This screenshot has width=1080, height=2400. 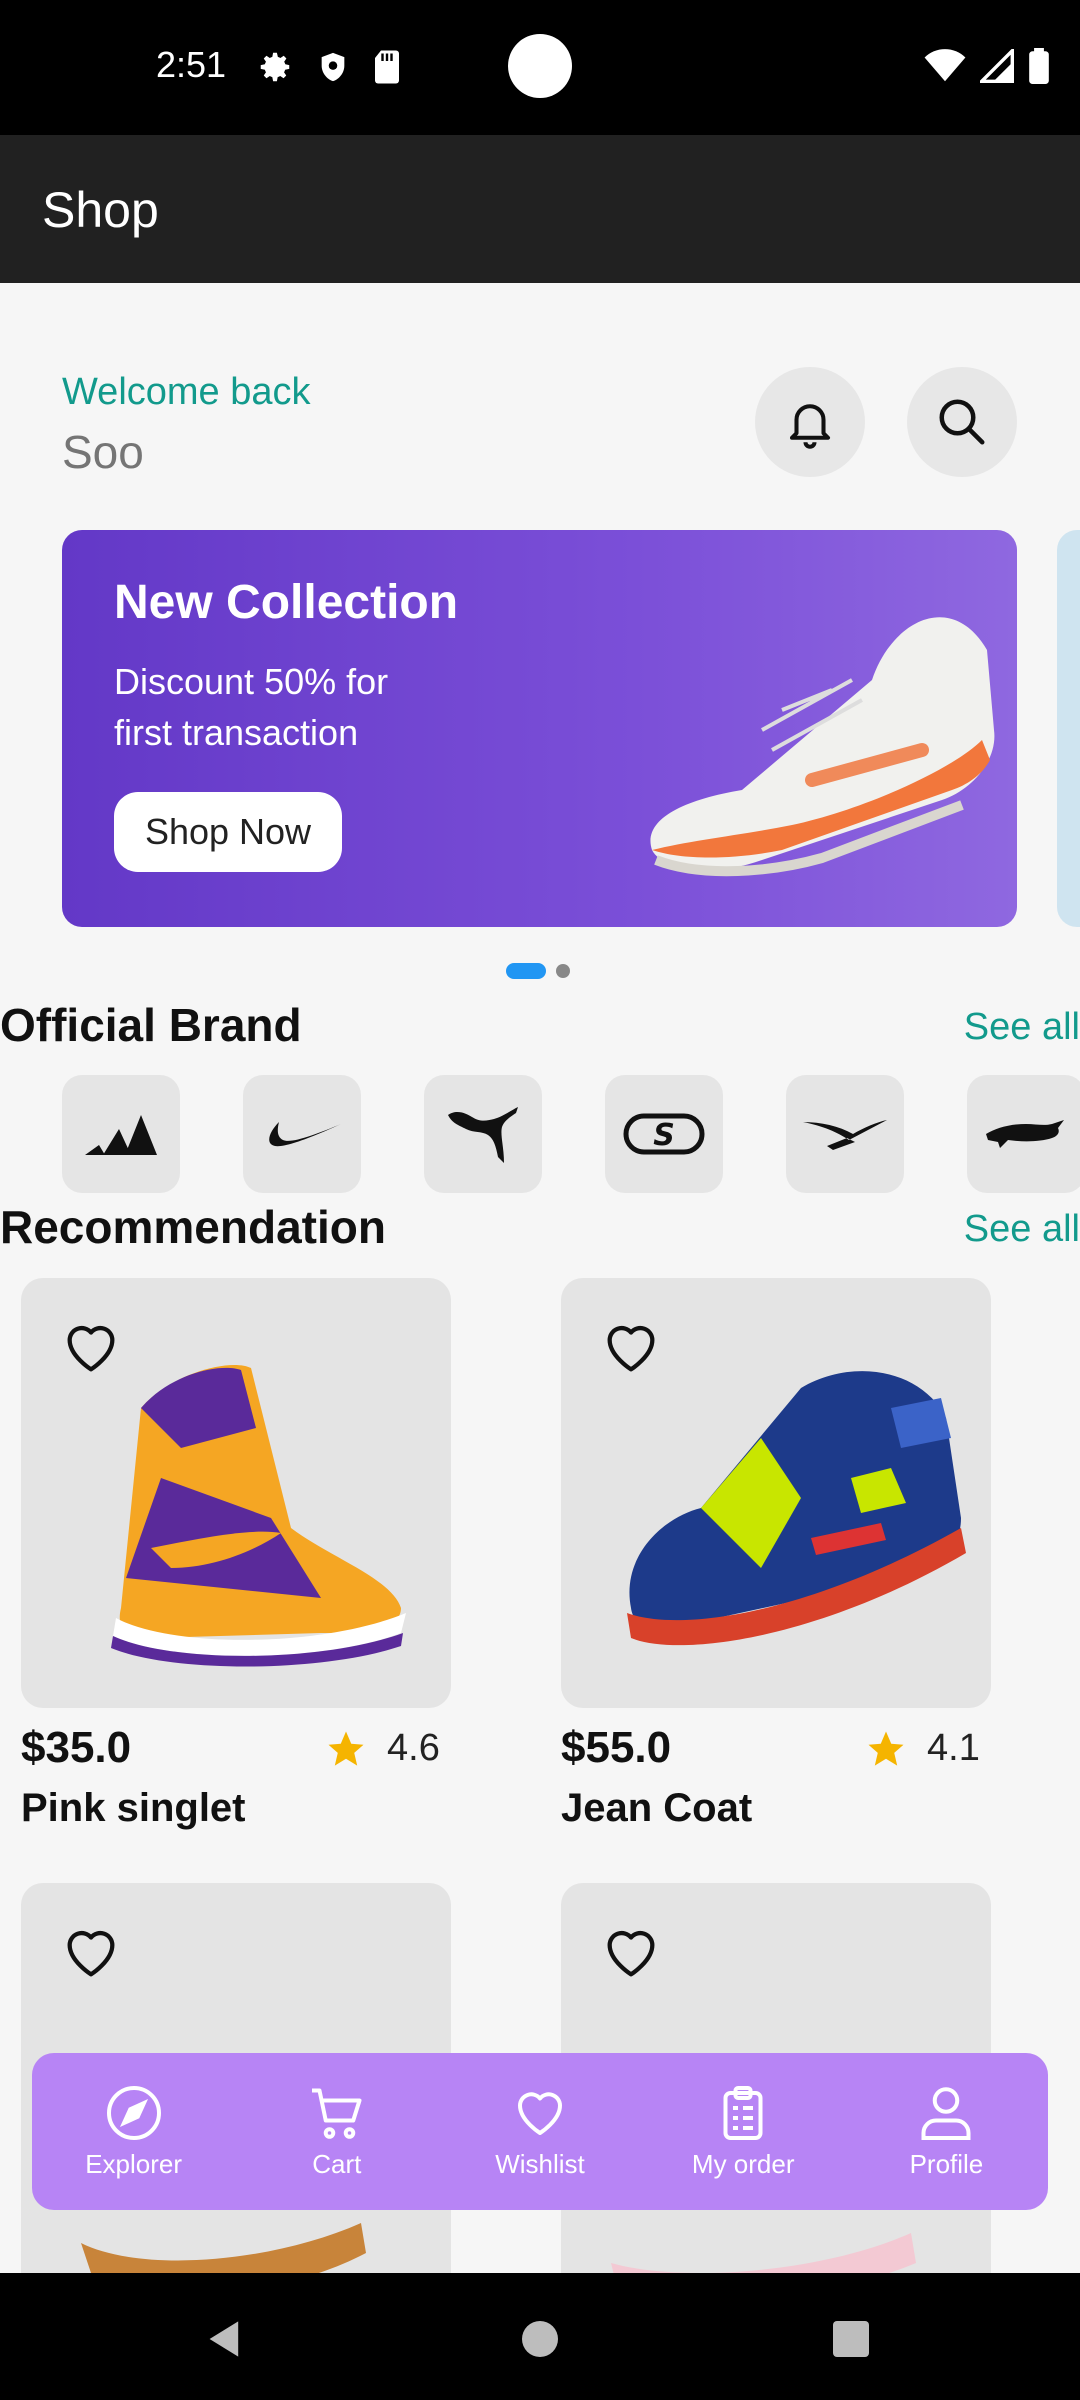 What do you see at coordinates (191, 64) in the screenshot?
I see `status-time: 2:51` at bounding box center [191, 64].